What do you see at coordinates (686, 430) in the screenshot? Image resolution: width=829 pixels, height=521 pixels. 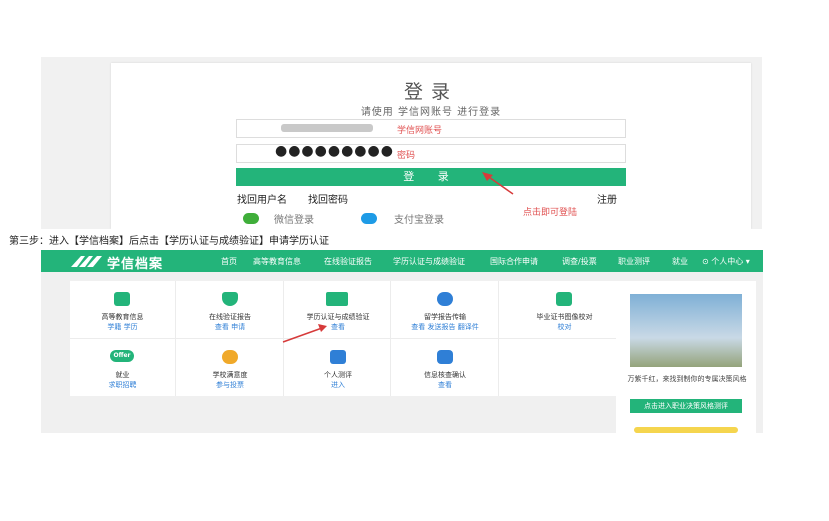 I see `promo-banner-strip` at bounding box center [686, 430].